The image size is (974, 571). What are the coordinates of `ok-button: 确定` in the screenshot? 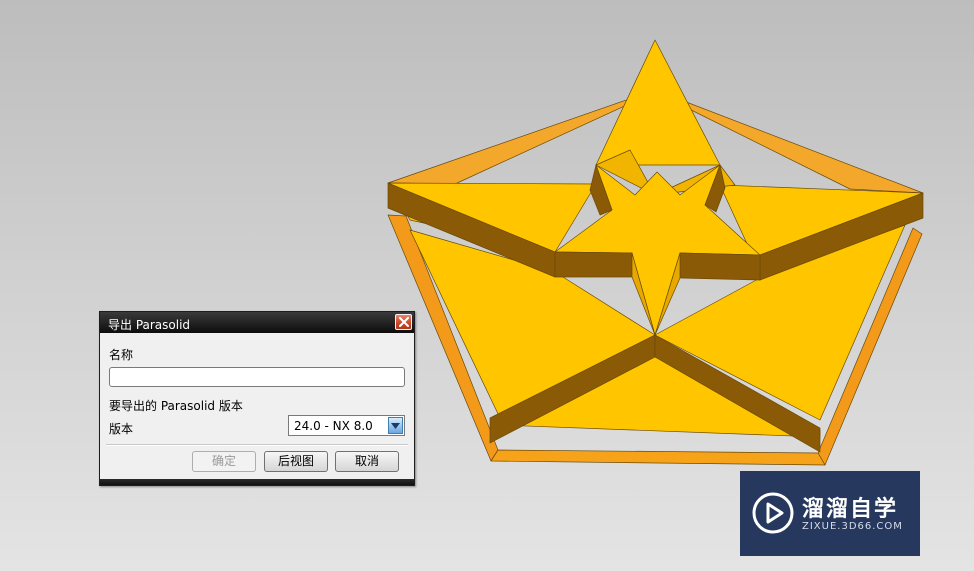 It's located at (224, 461).